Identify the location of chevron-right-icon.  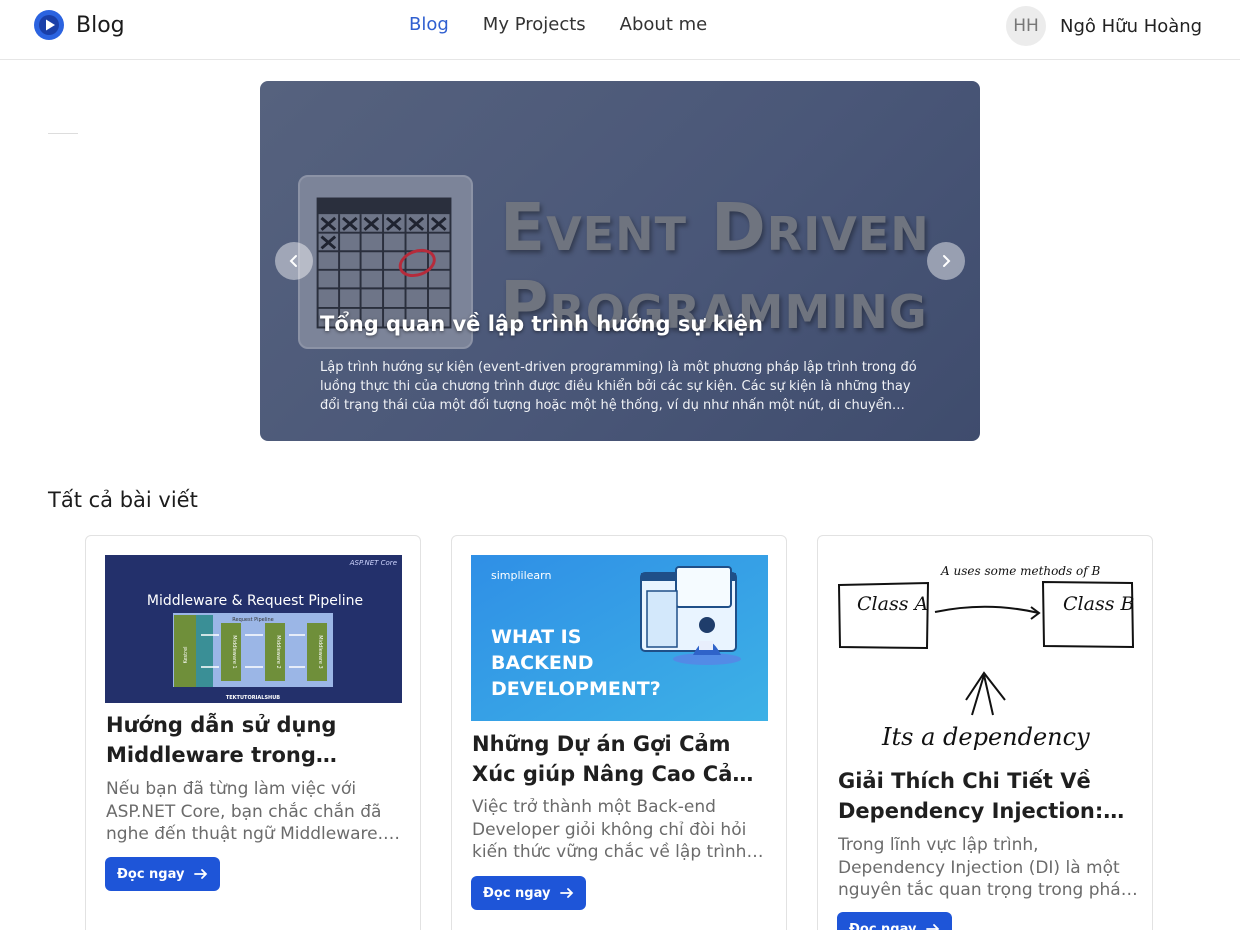
(947, 261).